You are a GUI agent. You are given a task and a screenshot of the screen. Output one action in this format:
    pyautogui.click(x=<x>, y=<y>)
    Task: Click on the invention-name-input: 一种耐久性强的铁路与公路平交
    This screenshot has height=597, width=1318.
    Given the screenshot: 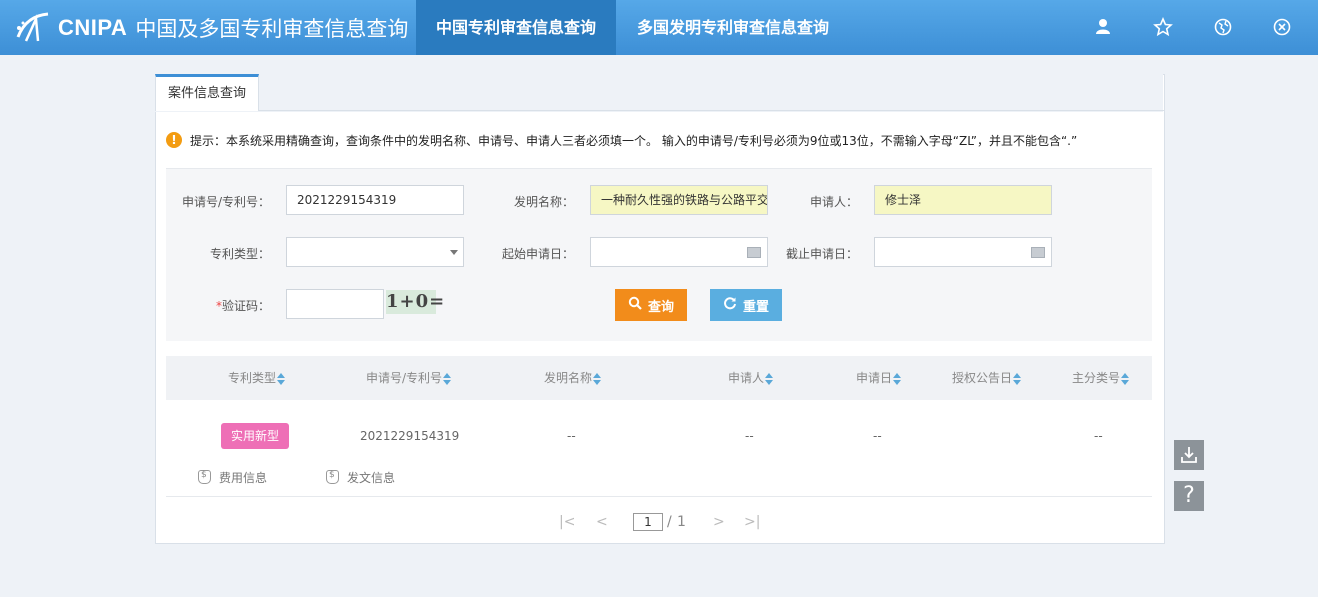 What is the action you would take?
    pyautogui.click(x=679, y=200)
    